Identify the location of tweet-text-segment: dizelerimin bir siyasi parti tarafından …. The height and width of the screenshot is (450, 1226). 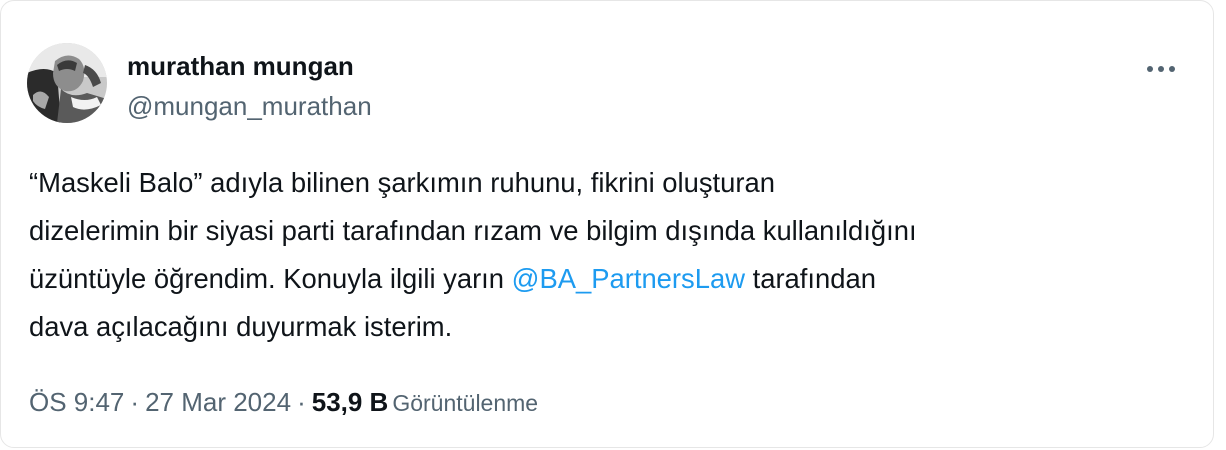
(473, 230).